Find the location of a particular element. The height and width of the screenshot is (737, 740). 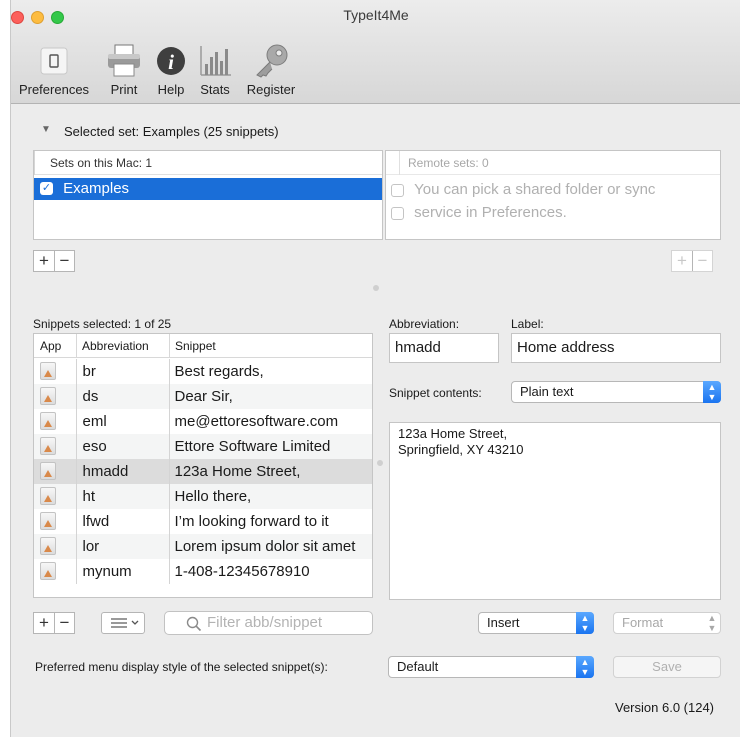

set-add-remove-buttons: + − is located at coordinates (54, 261).